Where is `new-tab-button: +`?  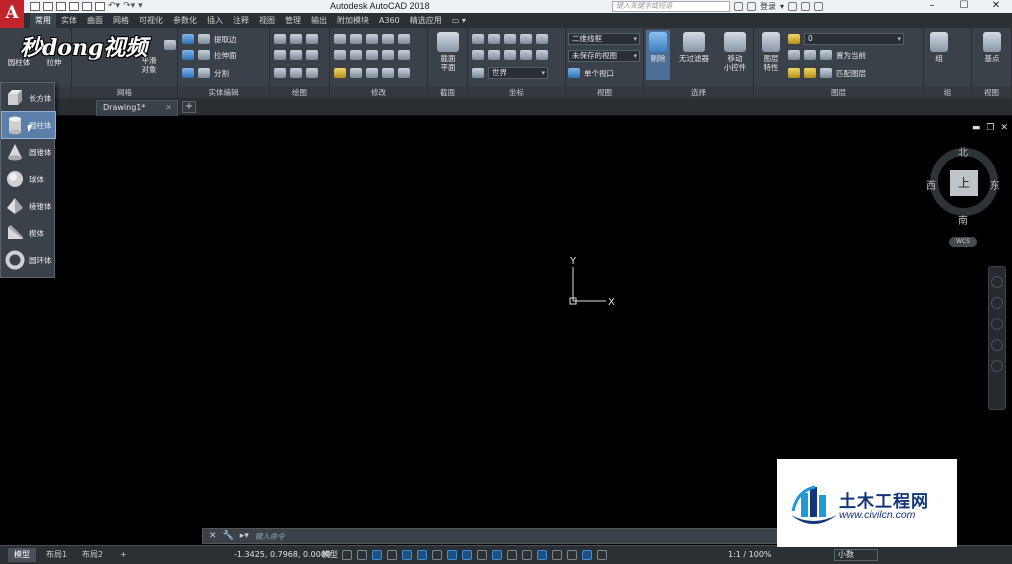 new-tab-button: + is located at coordinates (189, 107).